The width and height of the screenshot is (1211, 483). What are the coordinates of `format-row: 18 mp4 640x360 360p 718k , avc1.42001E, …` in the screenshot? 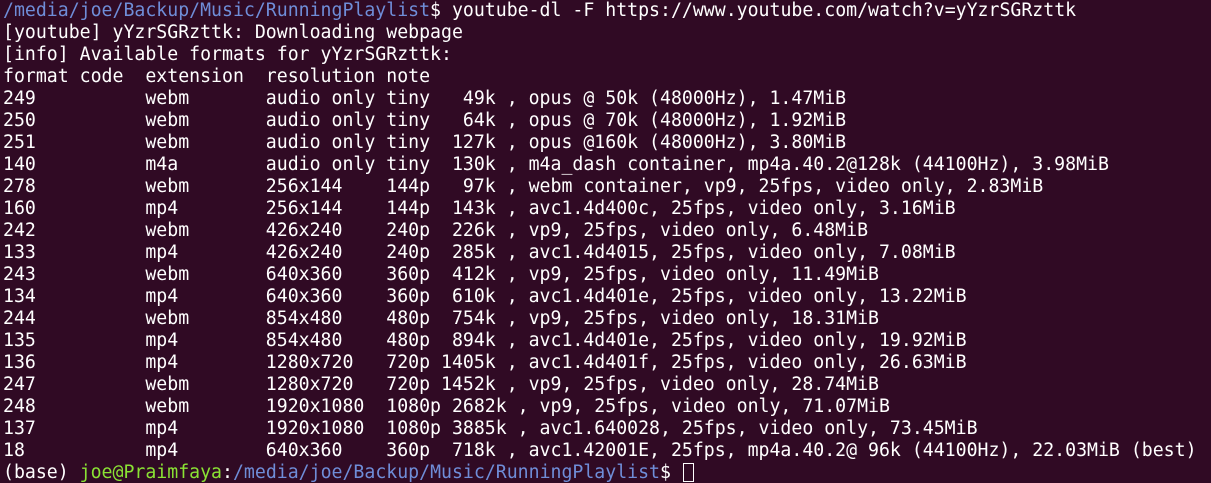 It's located at (600, 450).